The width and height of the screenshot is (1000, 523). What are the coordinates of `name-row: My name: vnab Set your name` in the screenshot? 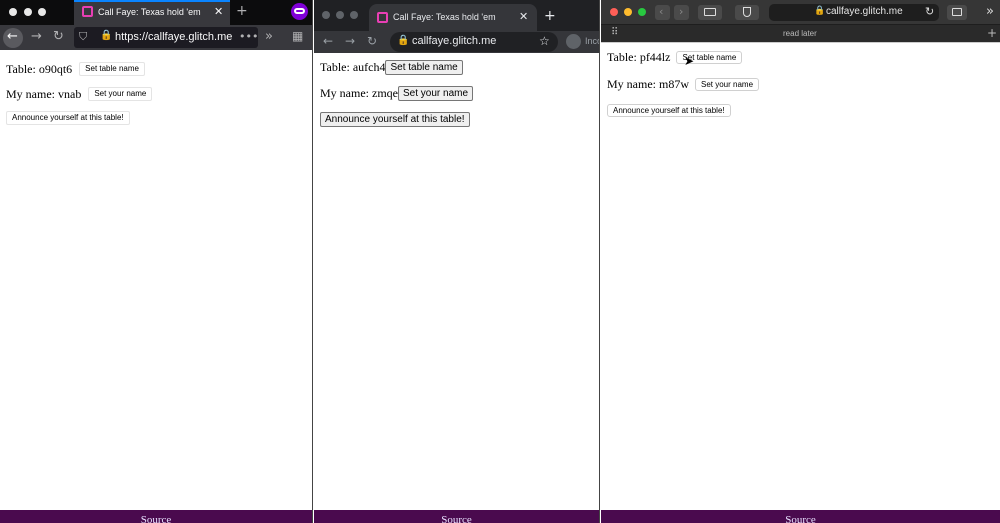 It's located at (79, 94).